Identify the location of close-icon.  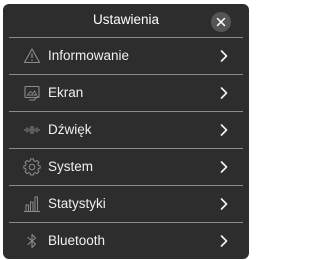
(221, 22).